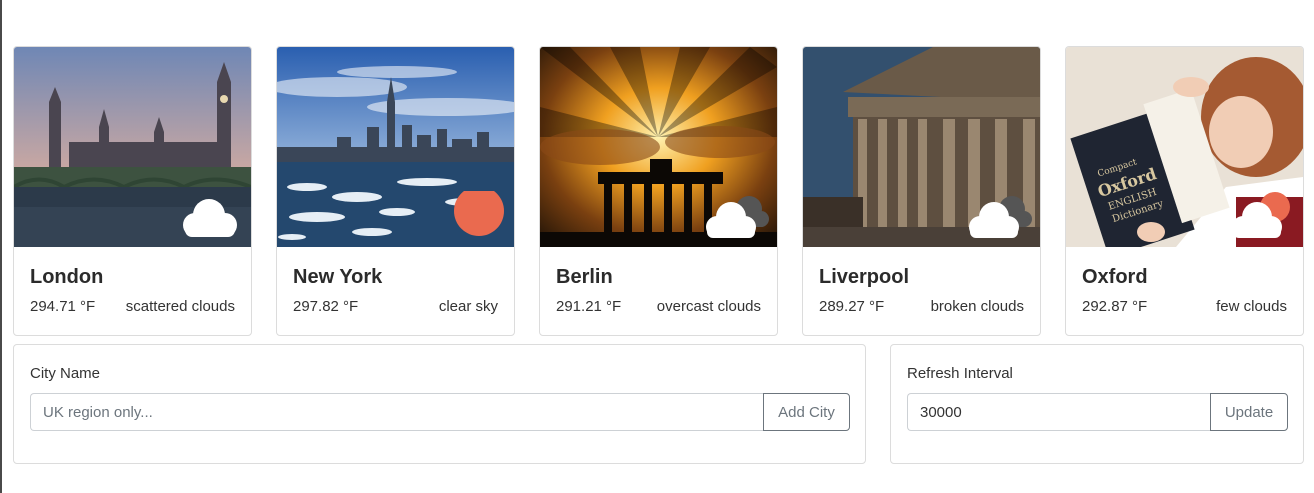 This screenshot has width=1314, height=493. I want to click on overcast-clouds-icon, so click(737, 217).